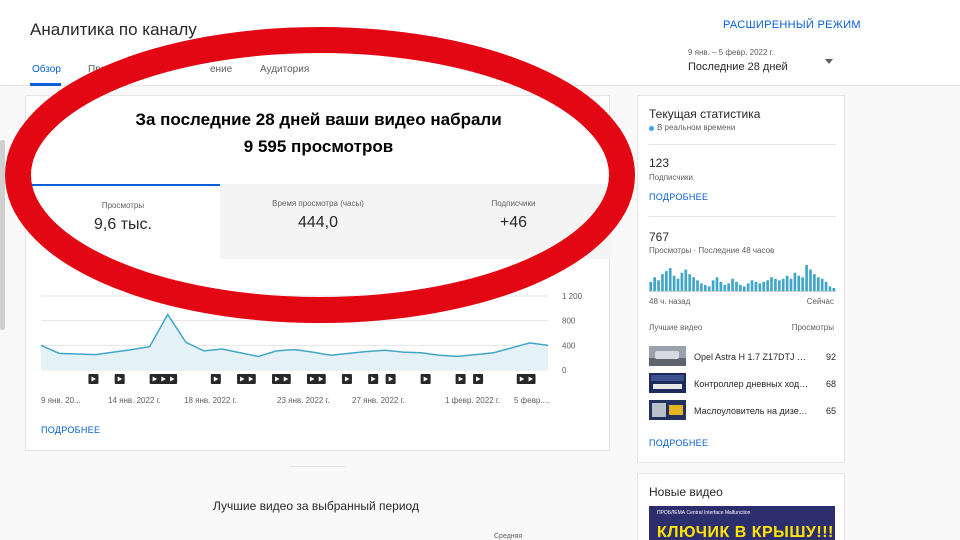 This screenshot has height=540, width=960. I want to click on metric-watch-time: Время просмотра (часы) 444,0, so click(318, 221).